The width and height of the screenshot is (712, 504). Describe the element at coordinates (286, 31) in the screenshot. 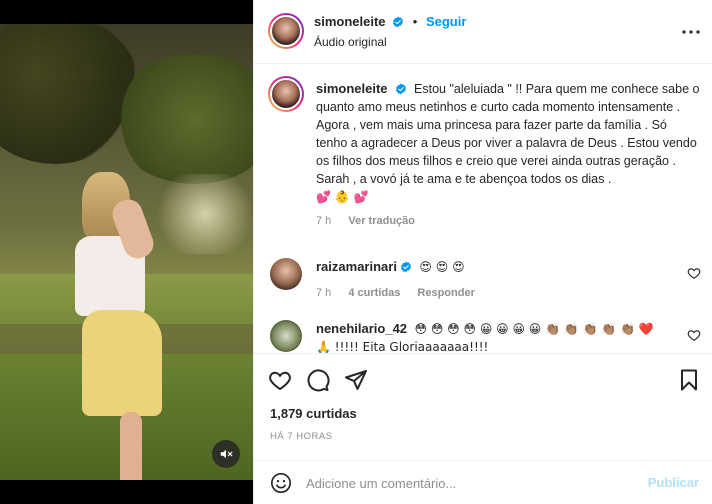

I see `author-avatar` at that location.